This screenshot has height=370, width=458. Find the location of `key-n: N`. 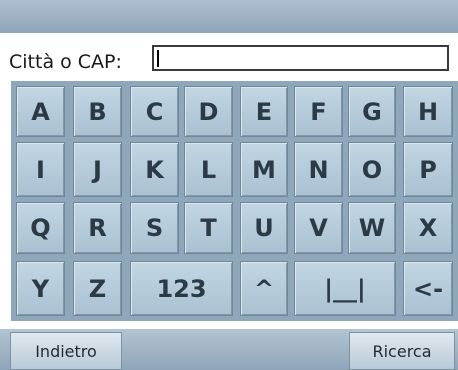

key-n: N is located at coordinates (318, 169).